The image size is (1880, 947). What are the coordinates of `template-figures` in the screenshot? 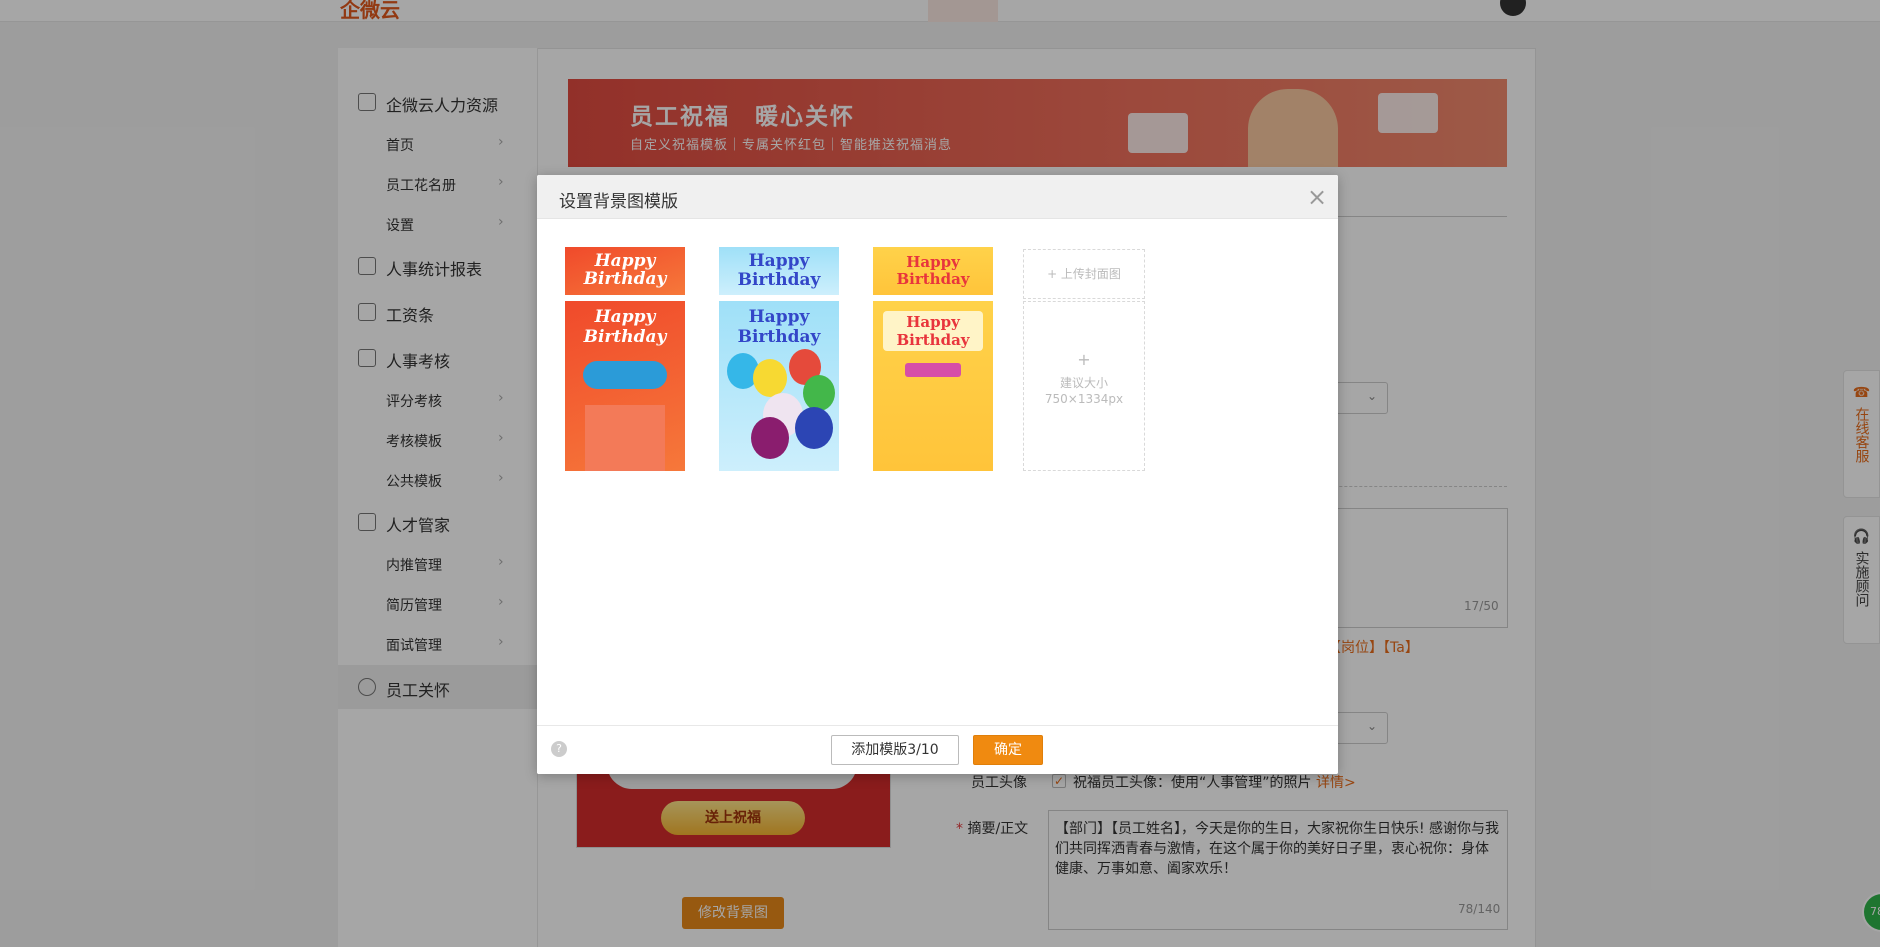 It's located at (625, 375).